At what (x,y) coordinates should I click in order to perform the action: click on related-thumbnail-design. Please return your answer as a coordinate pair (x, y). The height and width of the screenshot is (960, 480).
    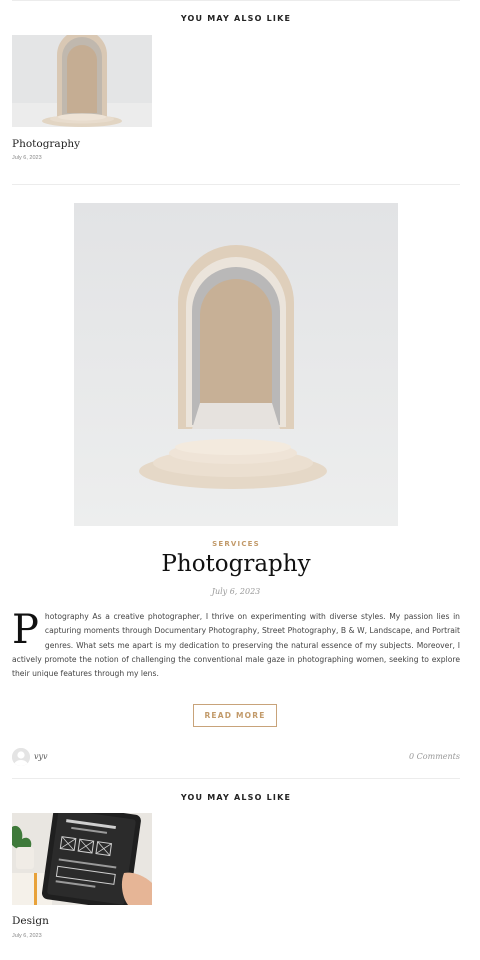
    Looking at the image, I should click on (82, 859).